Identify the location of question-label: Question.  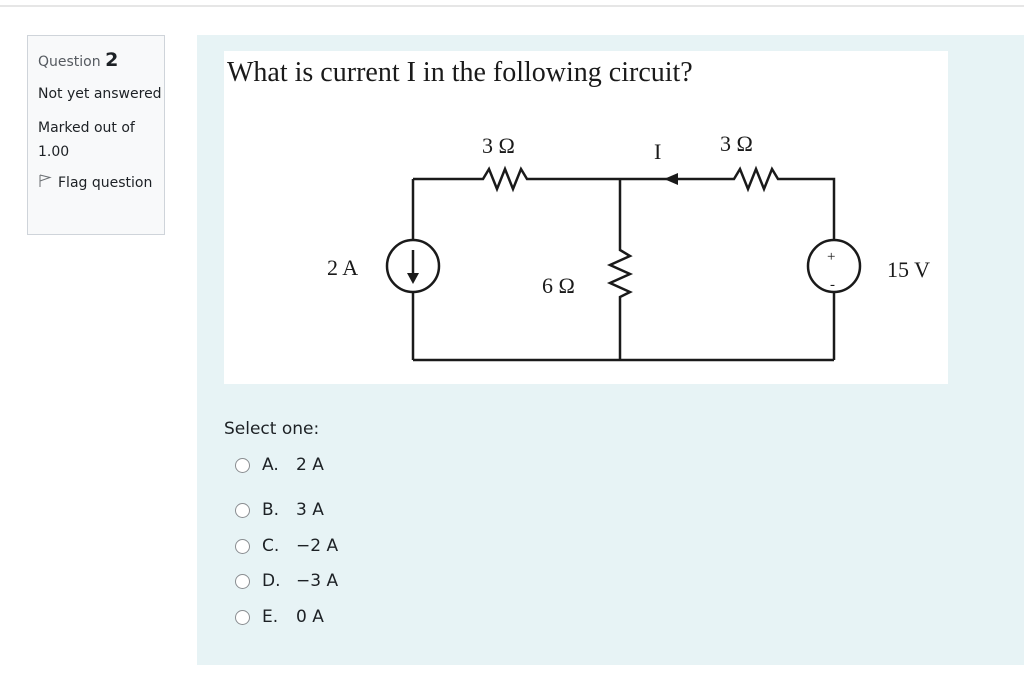
(69, 62).